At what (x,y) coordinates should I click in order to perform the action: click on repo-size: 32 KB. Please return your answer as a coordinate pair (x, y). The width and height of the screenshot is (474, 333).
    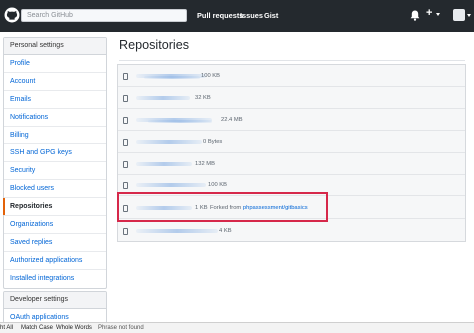
    Looking at the image, I should click on (203, 98).